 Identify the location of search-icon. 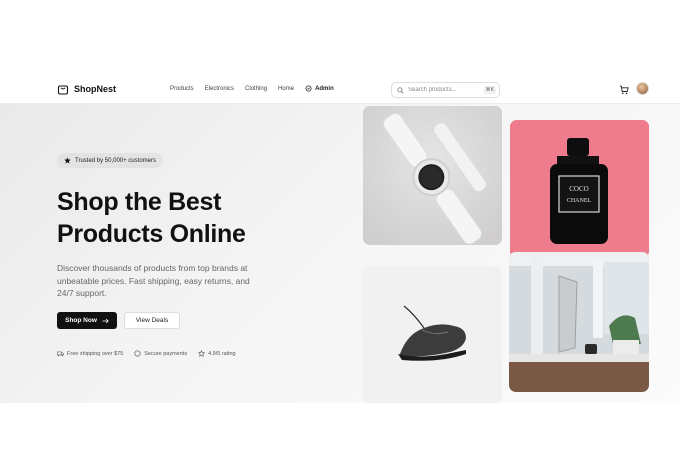
(400, 90).